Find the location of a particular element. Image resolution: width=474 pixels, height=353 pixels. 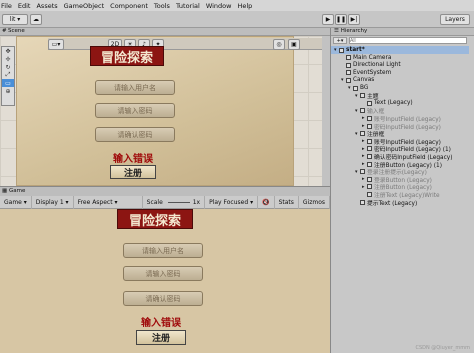

game-confirm-field: 请确认密码 is located at coordinates (163, 298).